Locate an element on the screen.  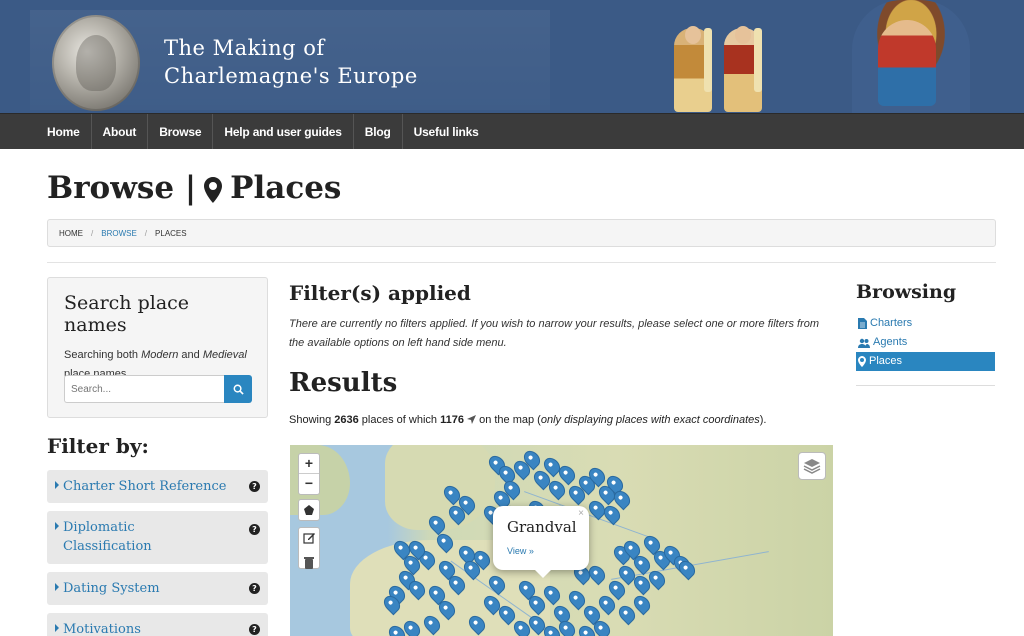
filter-motivations: Motivations ? is located at coordinates (157, 624).